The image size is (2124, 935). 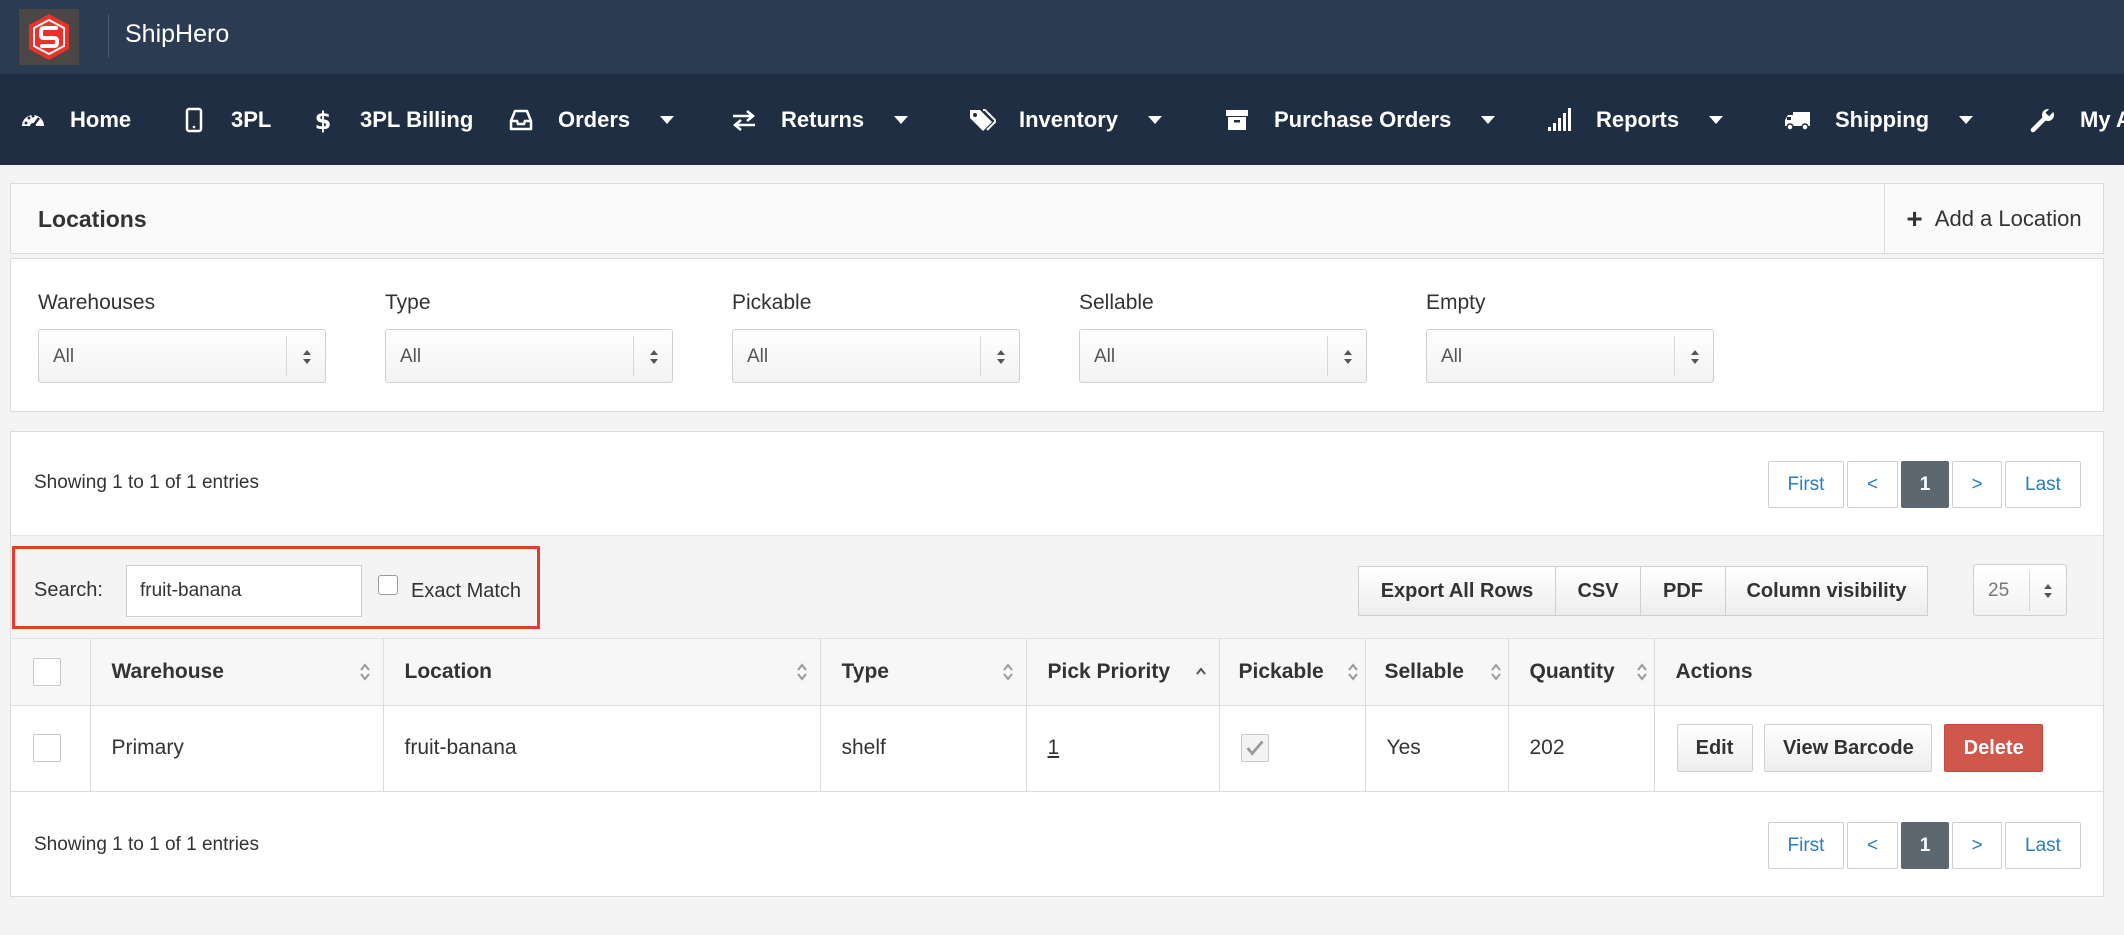 What do you see at coordinates (876, 356) in the screenshot?
I see `pickable-select: All` at bounding box center [876, 356].